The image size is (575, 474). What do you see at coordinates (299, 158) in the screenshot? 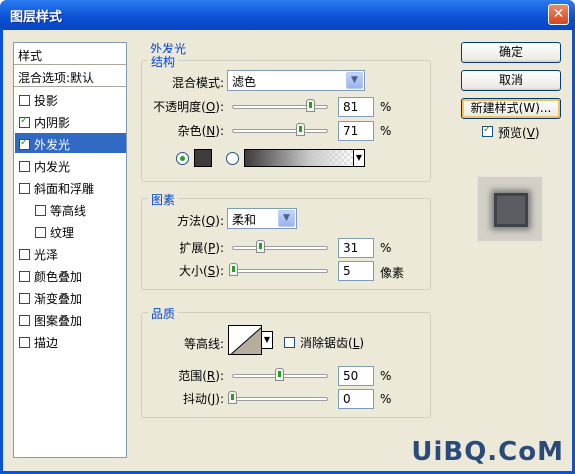
I see `glow-gradient-swatch` at bounding box center [299, 158].